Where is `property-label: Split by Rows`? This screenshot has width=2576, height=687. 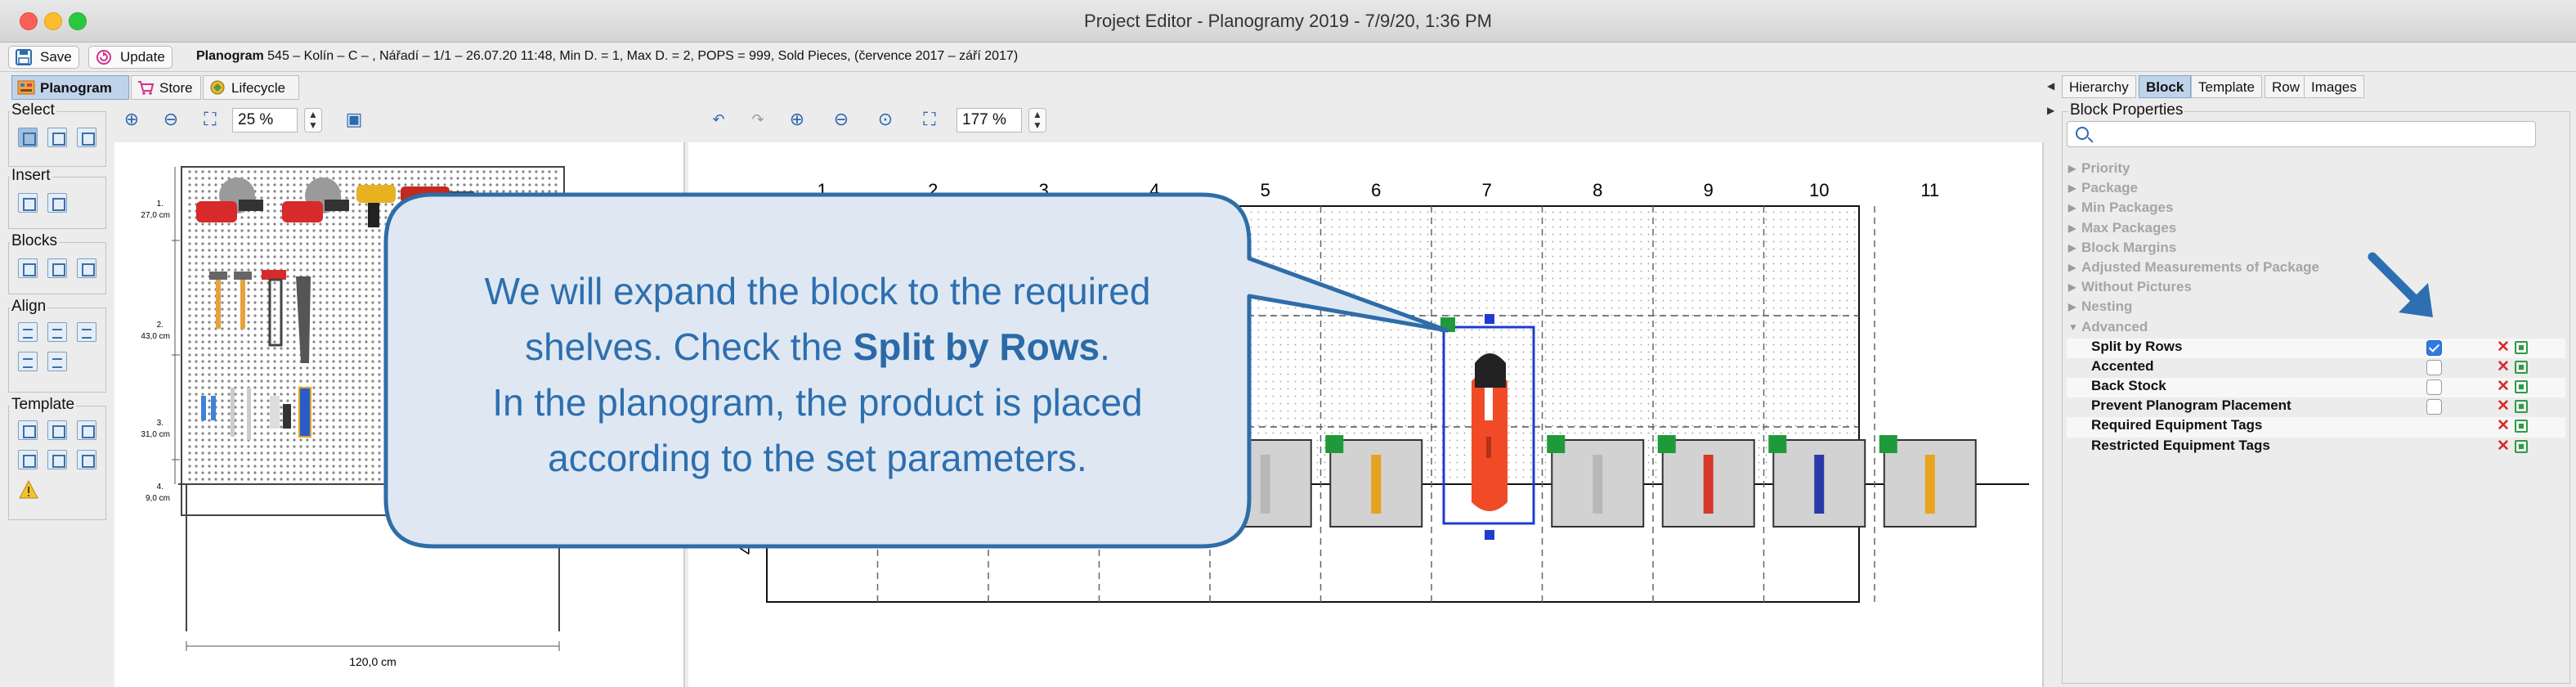 property-label: Split by Rows is located at coordinates (2137, 346).